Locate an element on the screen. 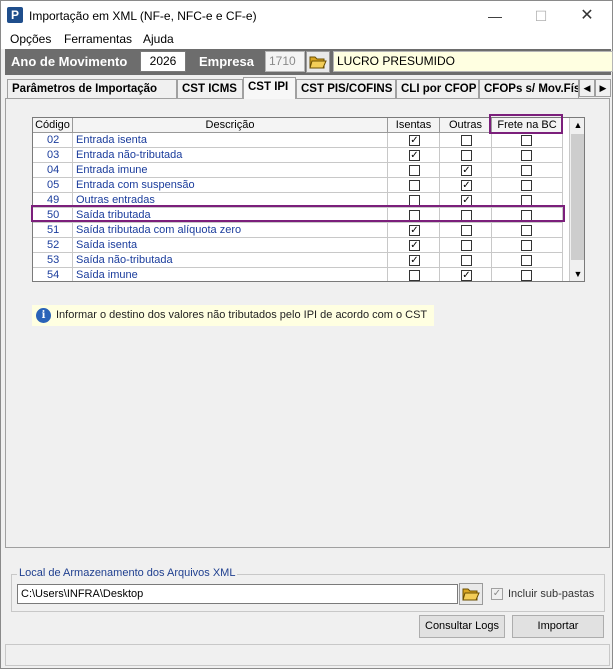 Image resolution: width=613 pixels, height=669 pixels. window-title: Importação em XML (NF-e, NFC-e e CF-e) is located at coordinates (143, 16).